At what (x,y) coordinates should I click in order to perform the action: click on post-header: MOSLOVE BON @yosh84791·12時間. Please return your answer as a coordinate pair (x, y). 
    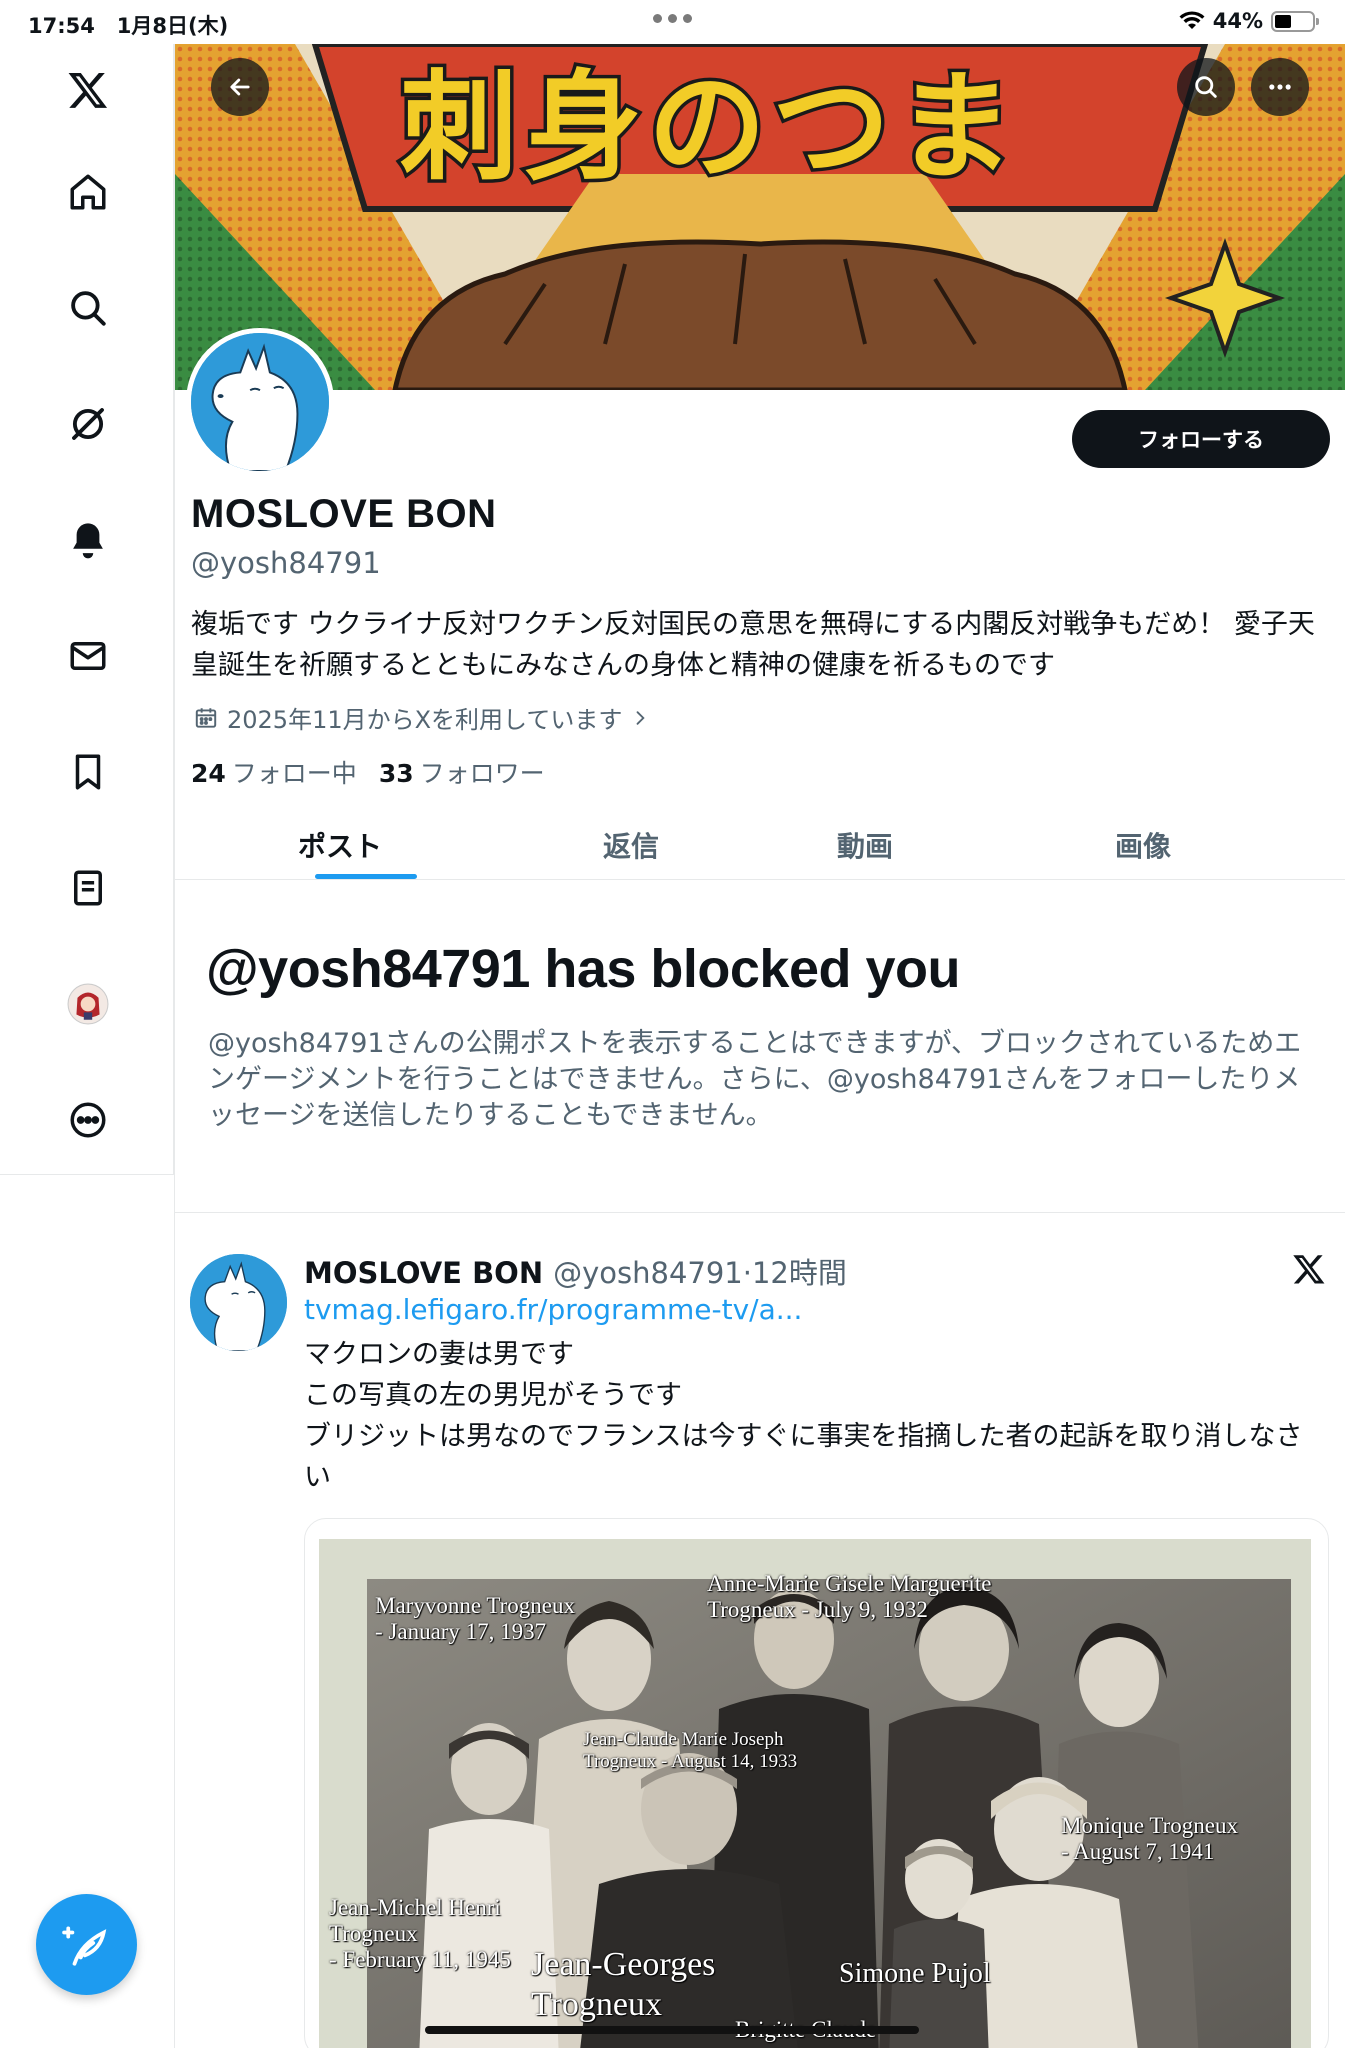
    Looking at the image, I should click on (575, 1271).